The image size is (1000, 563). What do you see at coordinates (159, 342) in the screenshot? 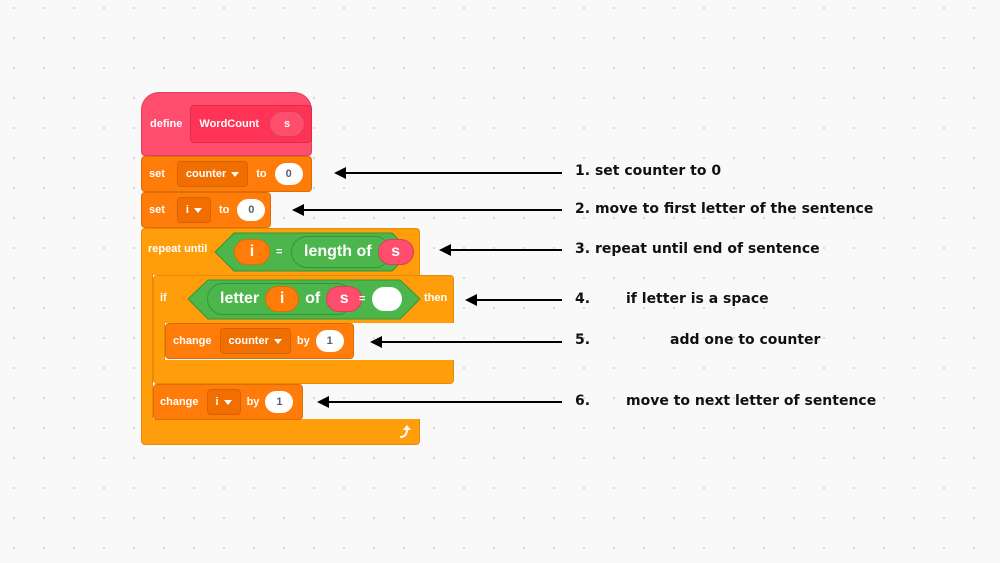
I see `if-arm` at bounding box center [159, 342].